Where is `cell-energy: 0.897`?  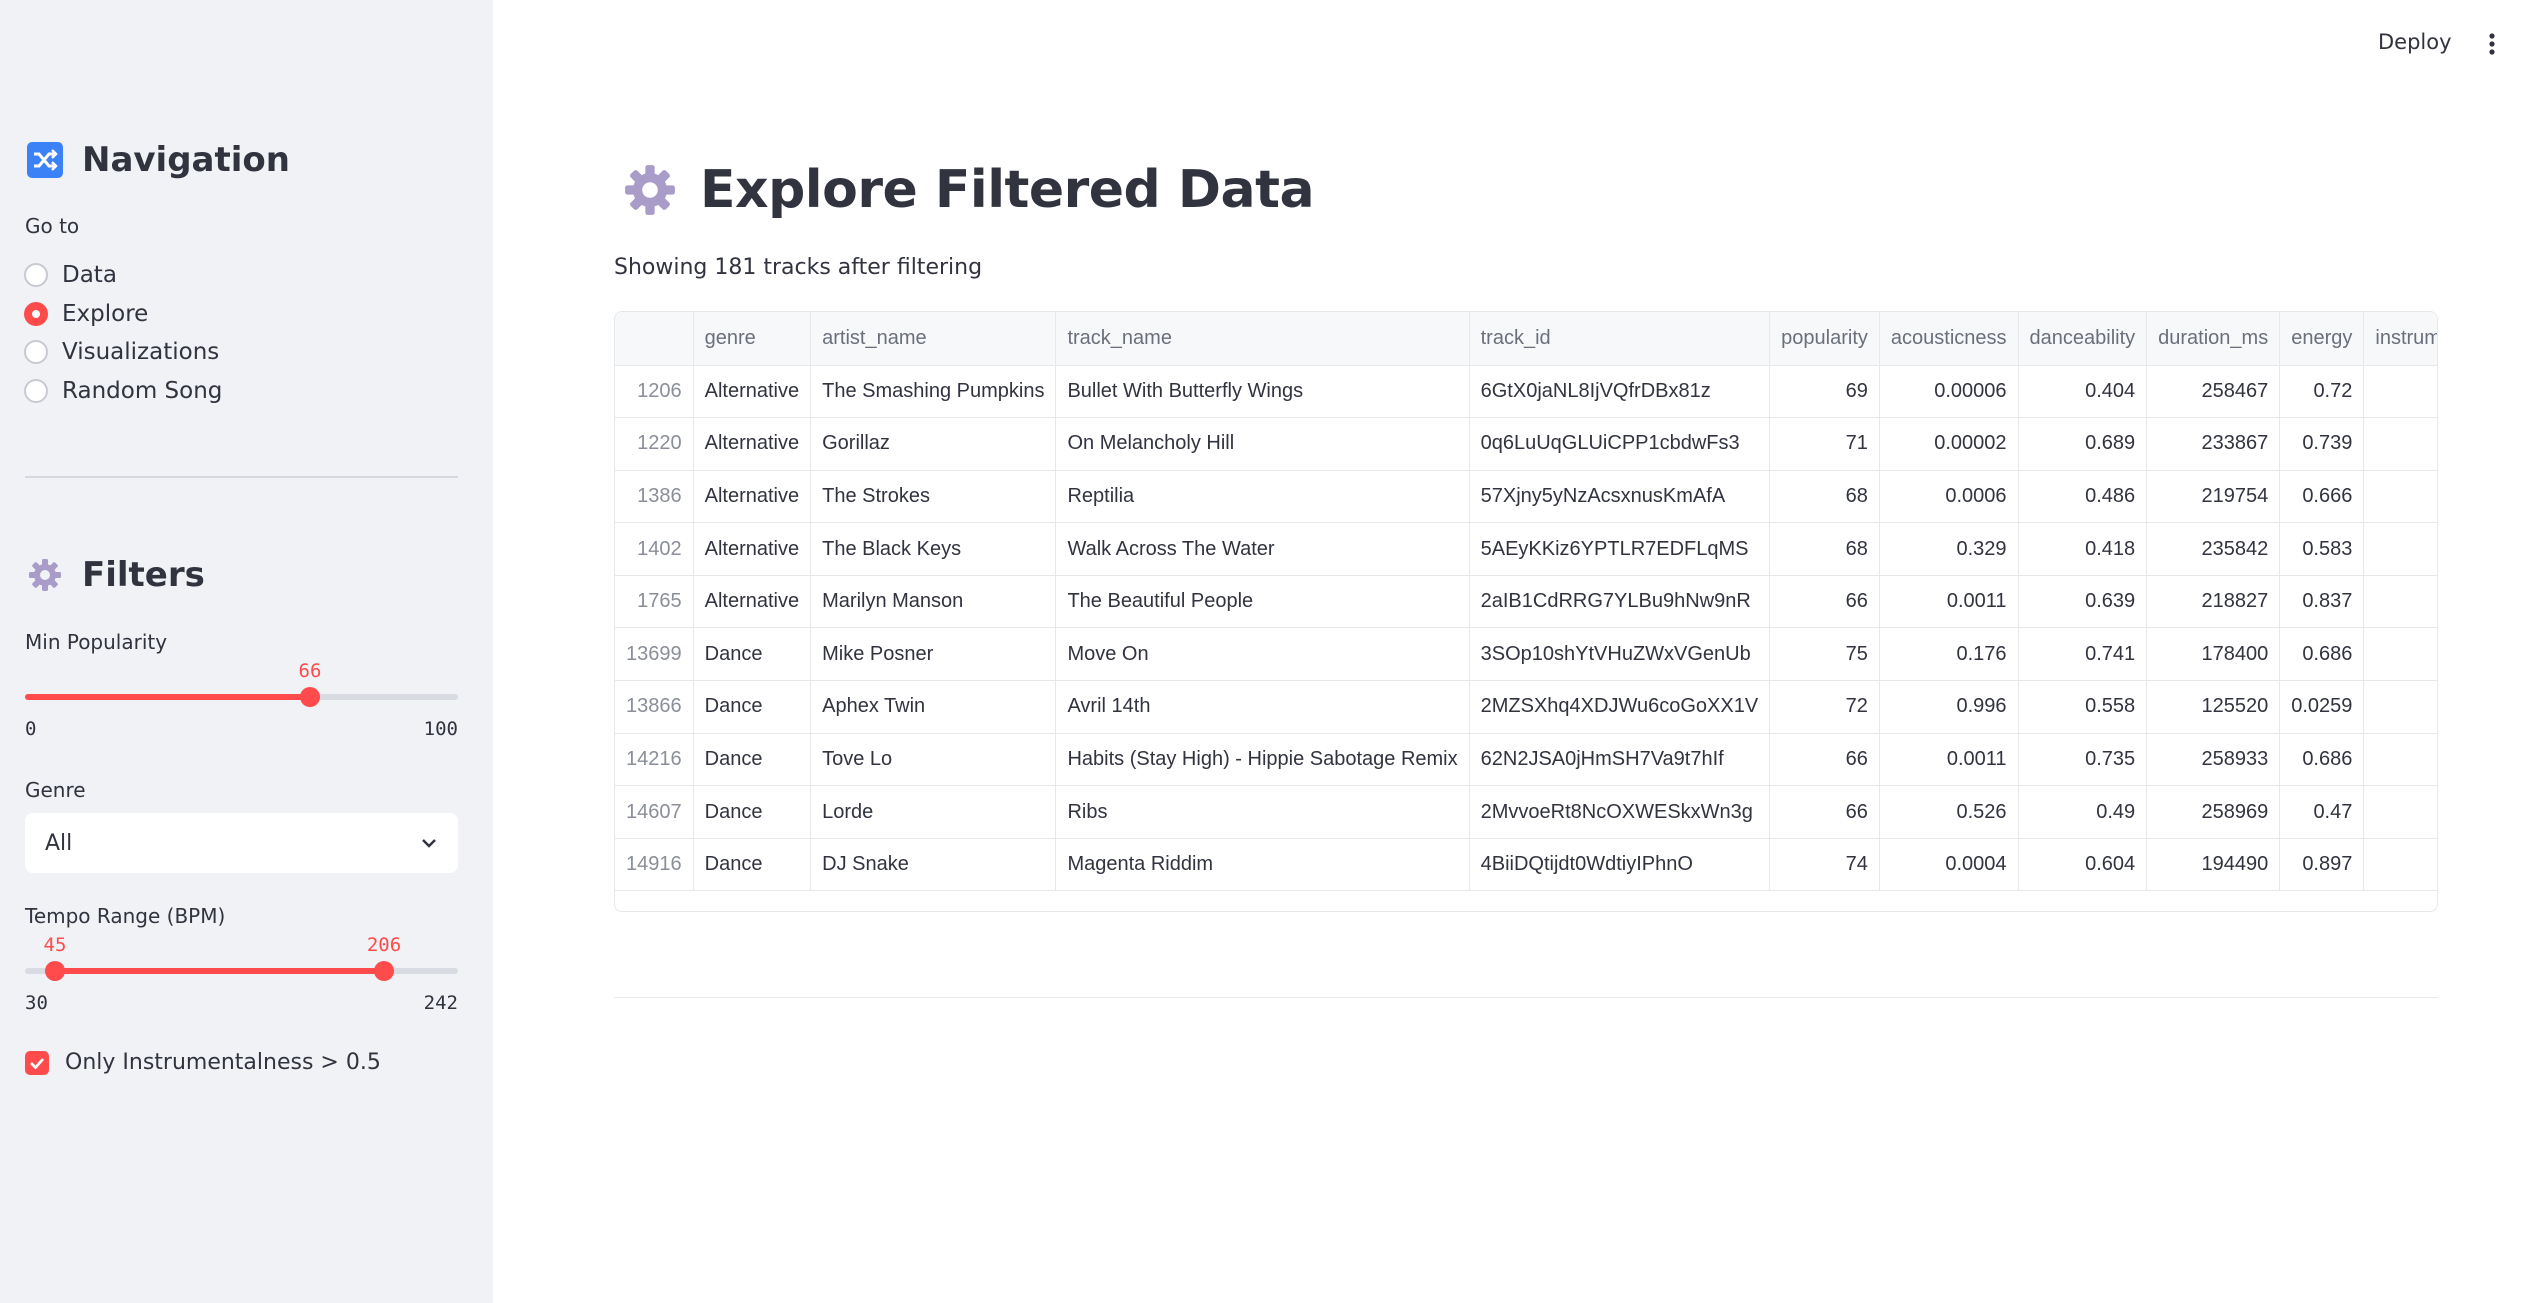
cell-energy: 0.897 is located at coordinates (2322, 865).